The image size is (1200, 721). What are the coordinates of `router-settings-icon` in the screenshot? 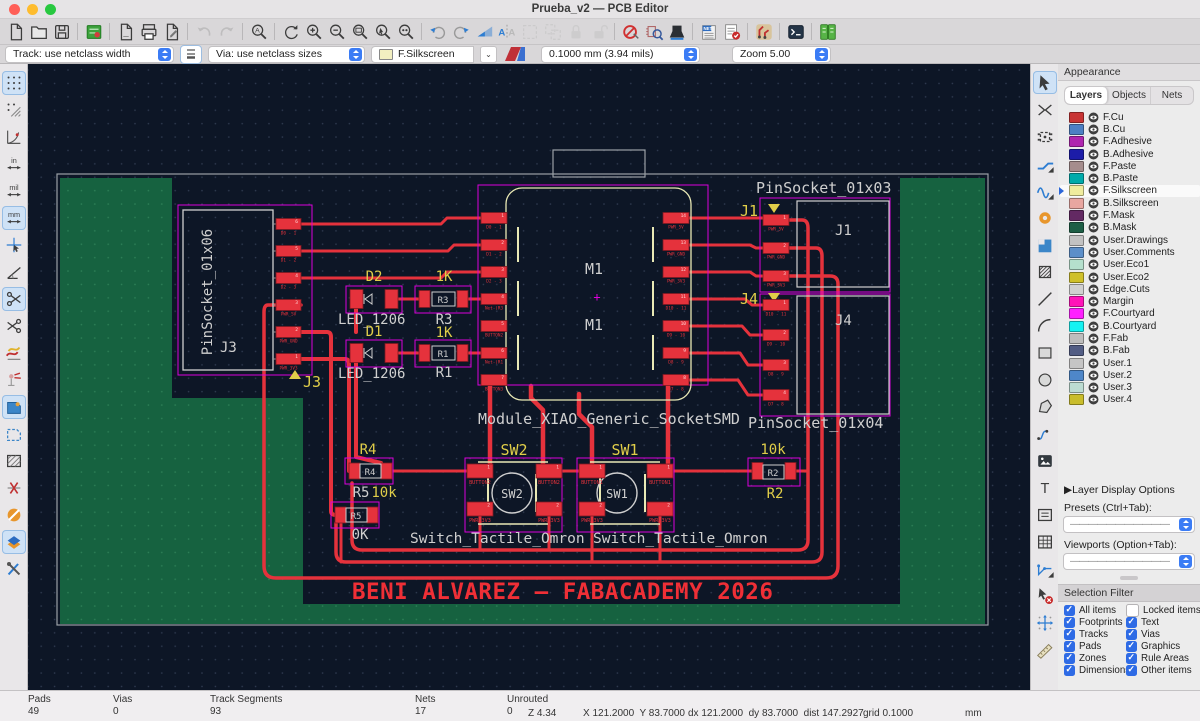 It's located at (763, 31).